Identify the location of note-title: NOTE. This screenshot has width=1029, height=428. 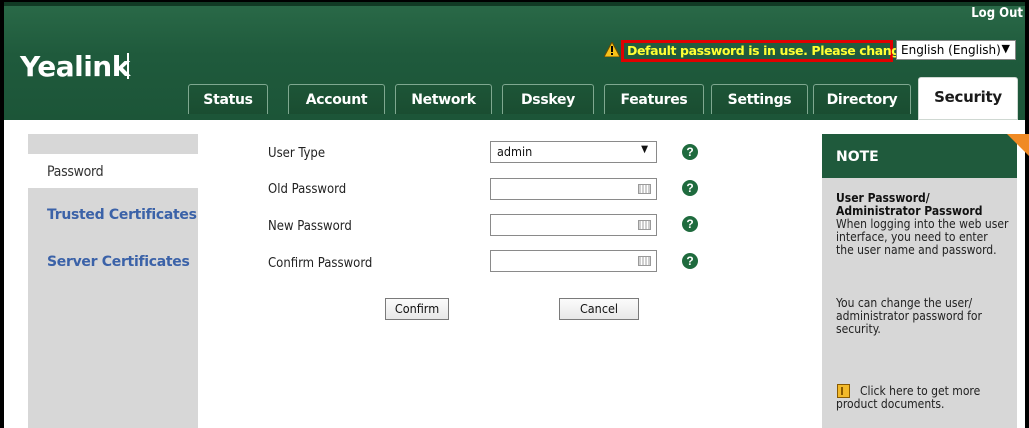
(857, 157).